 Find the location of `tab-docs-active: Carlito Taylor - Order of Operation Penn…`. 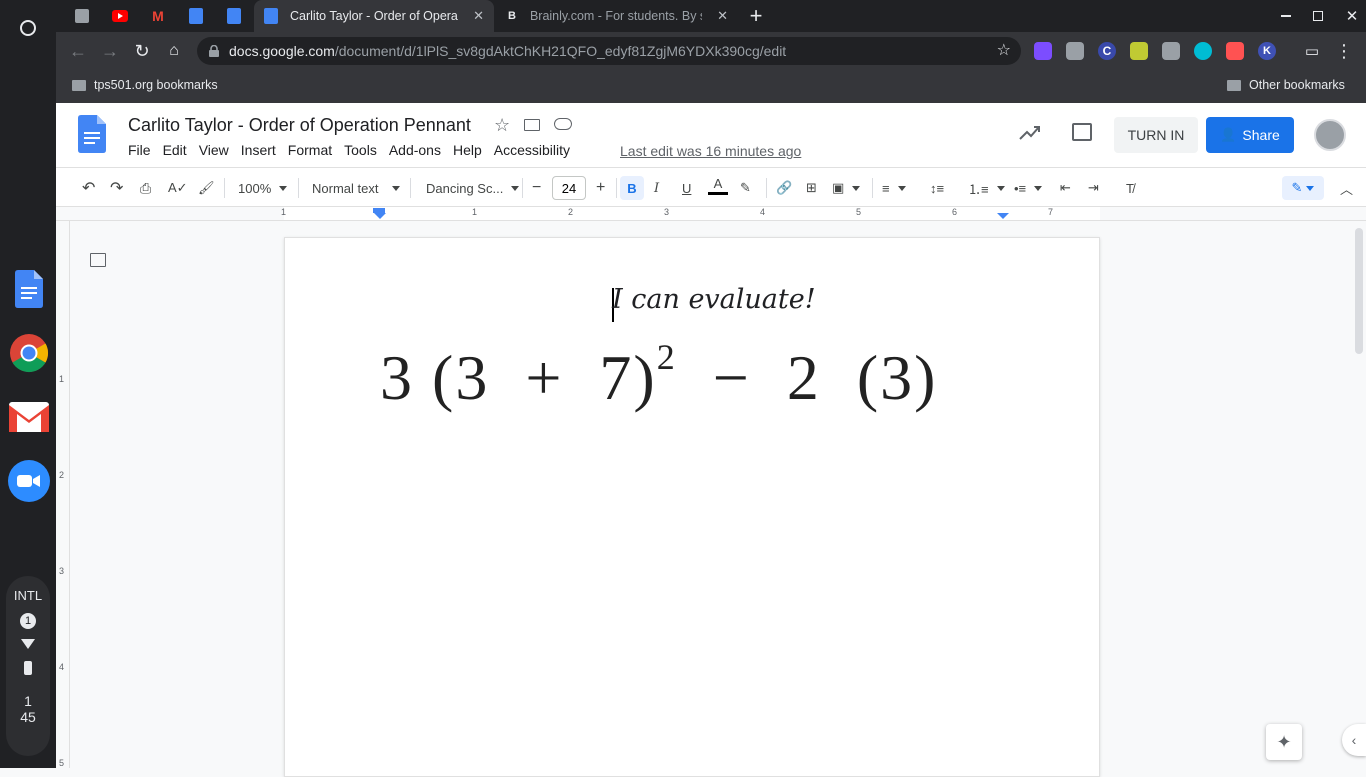

tab-docs-active: Carlito Taylor - Order of Operation Penn… is located at coordinates (374, 16).